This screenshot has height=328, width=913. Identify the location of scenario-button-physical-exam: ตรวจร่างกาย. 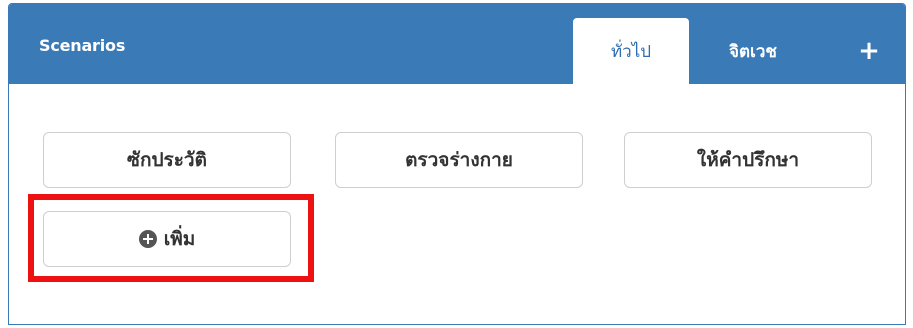
(459, 160).